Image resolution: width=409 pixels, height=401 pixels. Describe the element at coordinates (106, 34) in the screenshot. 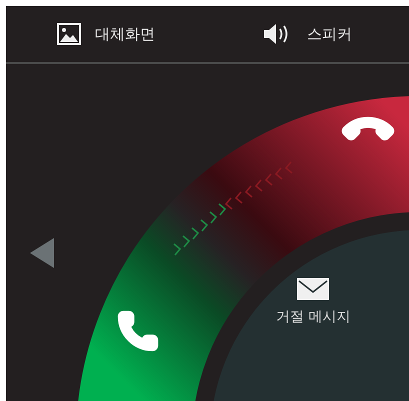

I see `top-bar-button: 대체화면` at that location.